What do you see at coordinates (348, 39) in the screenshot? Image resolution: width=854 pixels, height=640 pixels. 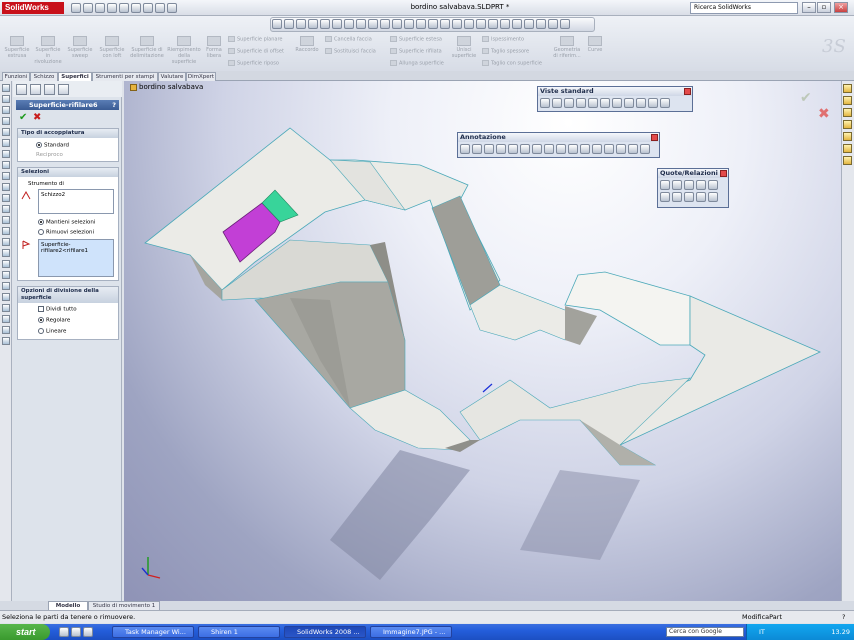 I see `ribbon-delete-face: Cancella faccia` at bounding box center [348, 39].